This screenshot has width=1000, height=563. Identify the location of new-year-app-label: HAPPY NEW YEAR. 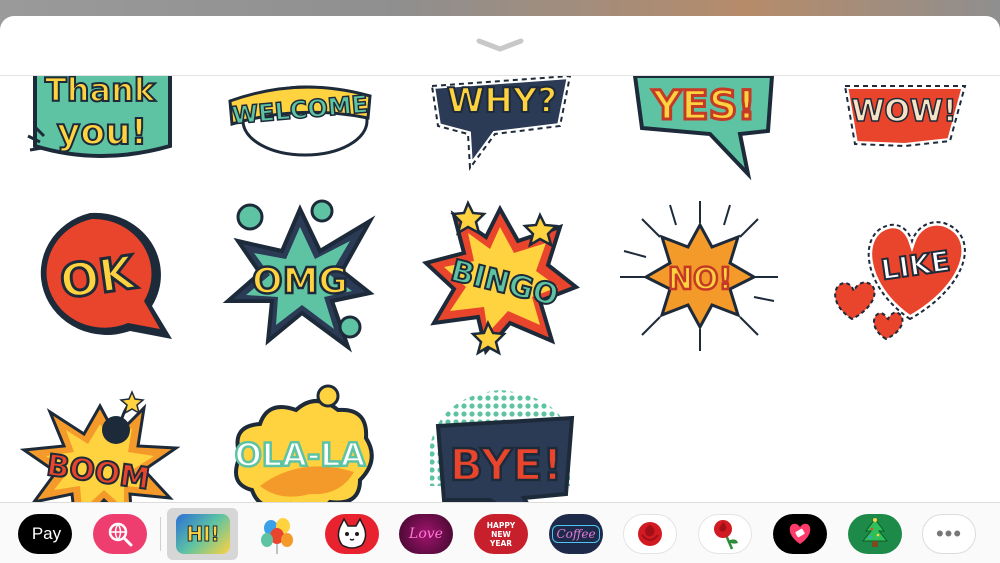
(501, 534).